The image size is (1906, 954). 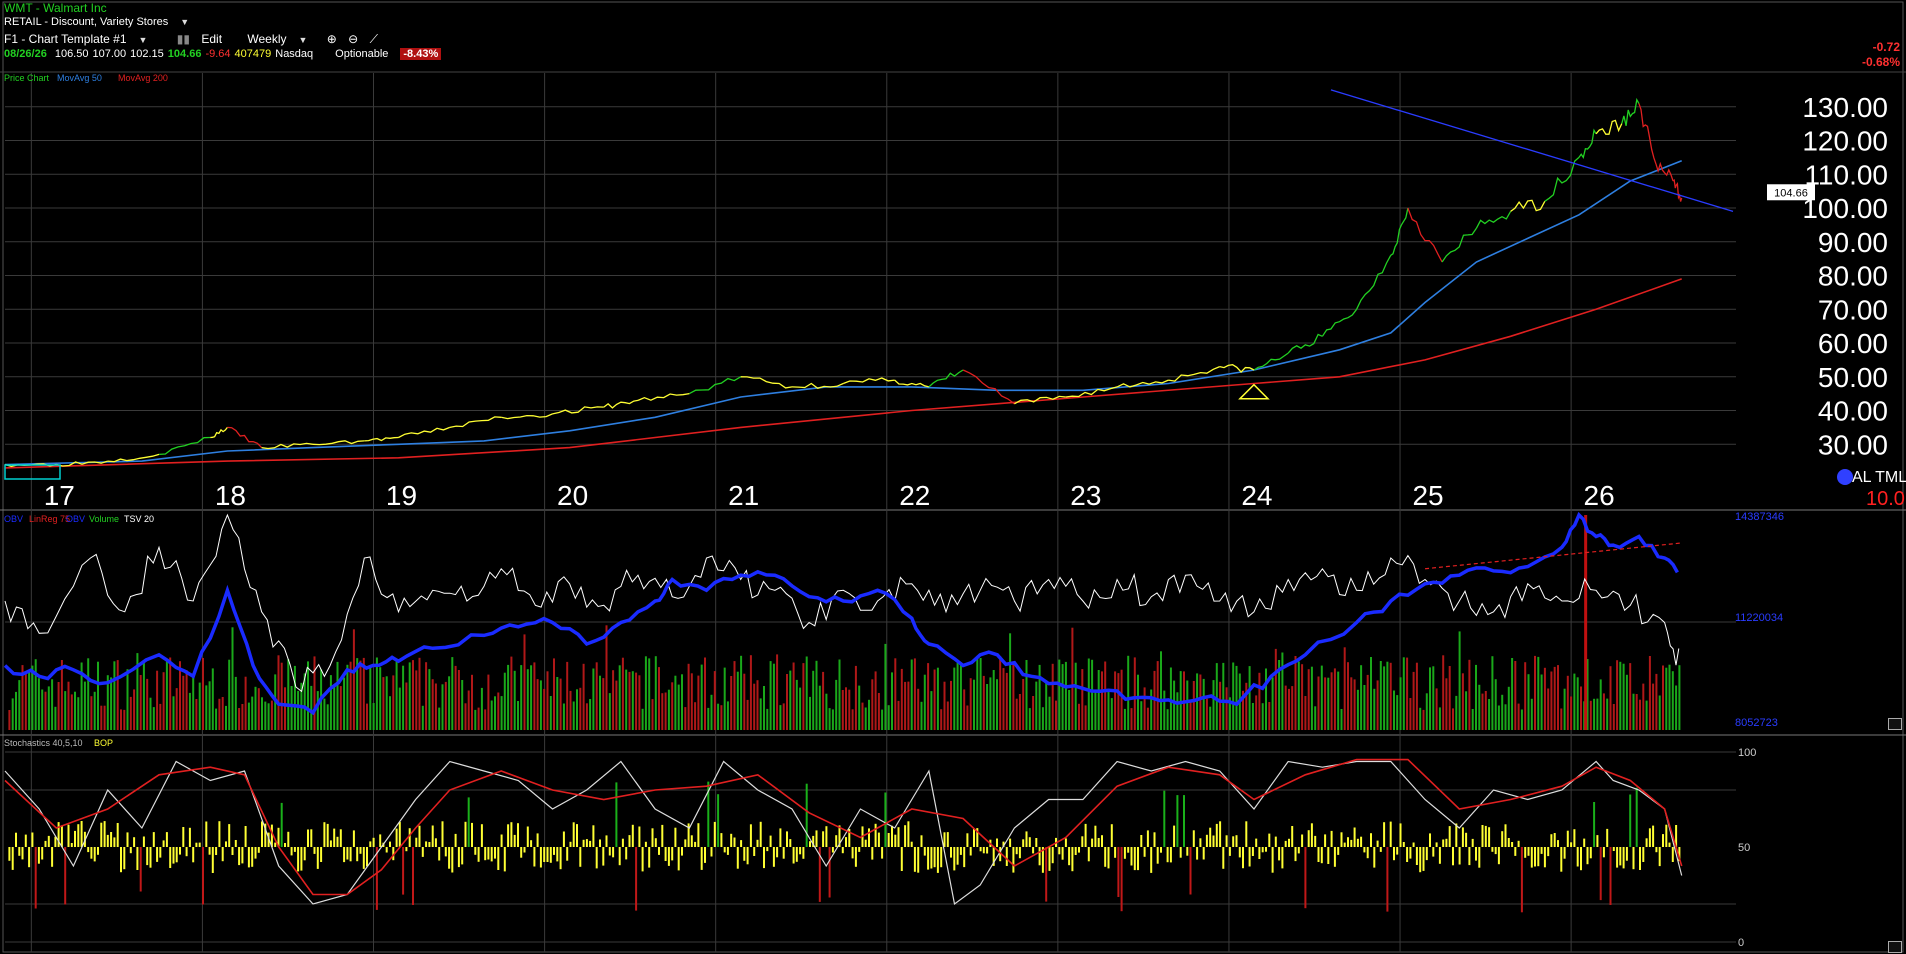 What do you see at coordinates (1747, 753) in the screenshot?
I see `stoch-tick-label: 100` at bounding box center [1747, 753].